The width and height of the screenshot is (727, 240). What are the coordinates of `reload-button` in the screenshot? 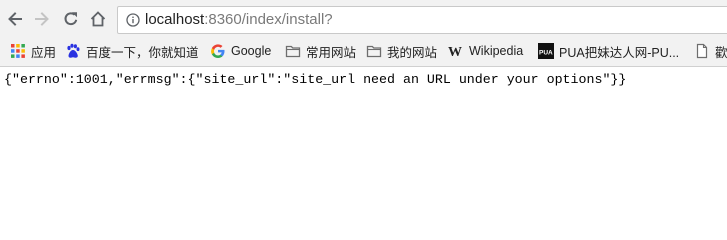 It's located at (71, 19).